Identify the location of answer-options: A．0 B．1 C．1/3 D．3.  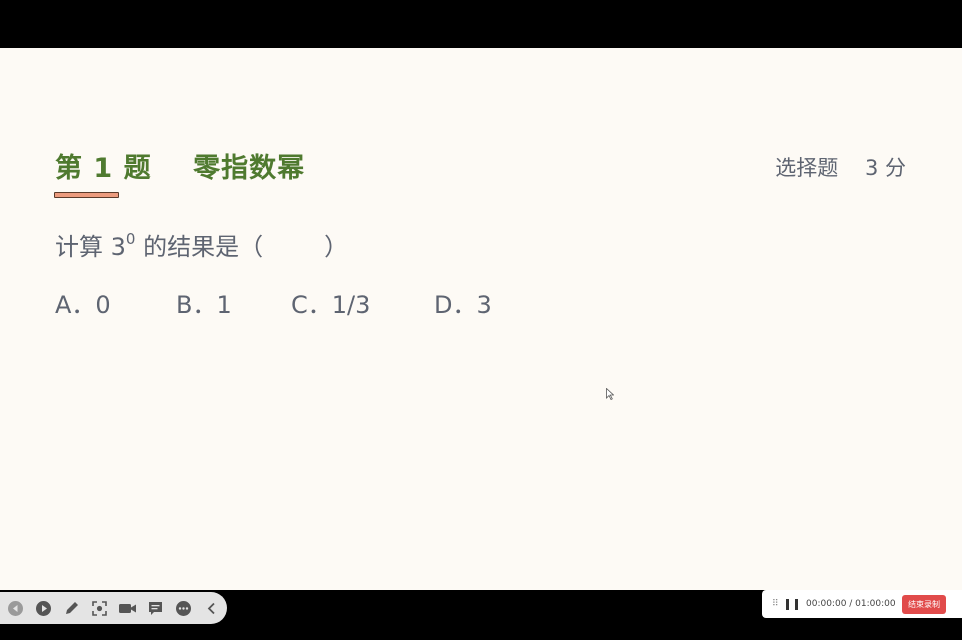
(273, 302).